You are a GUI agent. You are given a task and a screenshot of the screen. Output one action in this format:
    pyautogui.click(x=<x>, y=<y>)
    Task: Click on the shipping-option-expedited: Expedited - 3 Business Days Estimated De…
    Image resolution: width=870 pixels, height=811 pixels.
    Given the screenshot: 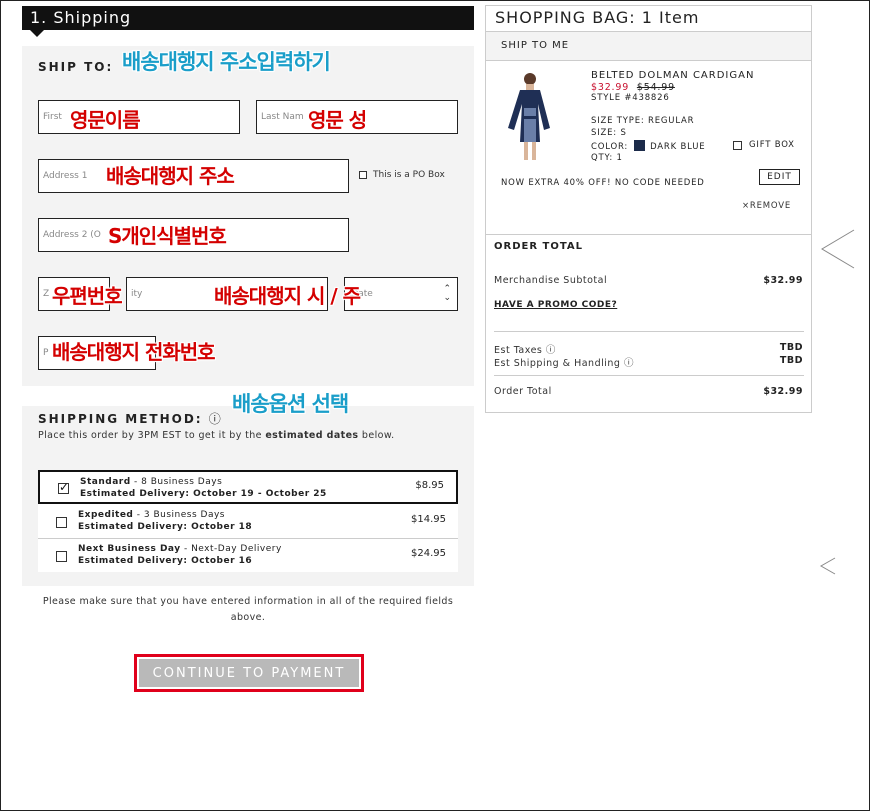 What is the action you would take?
    pyautogui.click(x=248, y=521)
    